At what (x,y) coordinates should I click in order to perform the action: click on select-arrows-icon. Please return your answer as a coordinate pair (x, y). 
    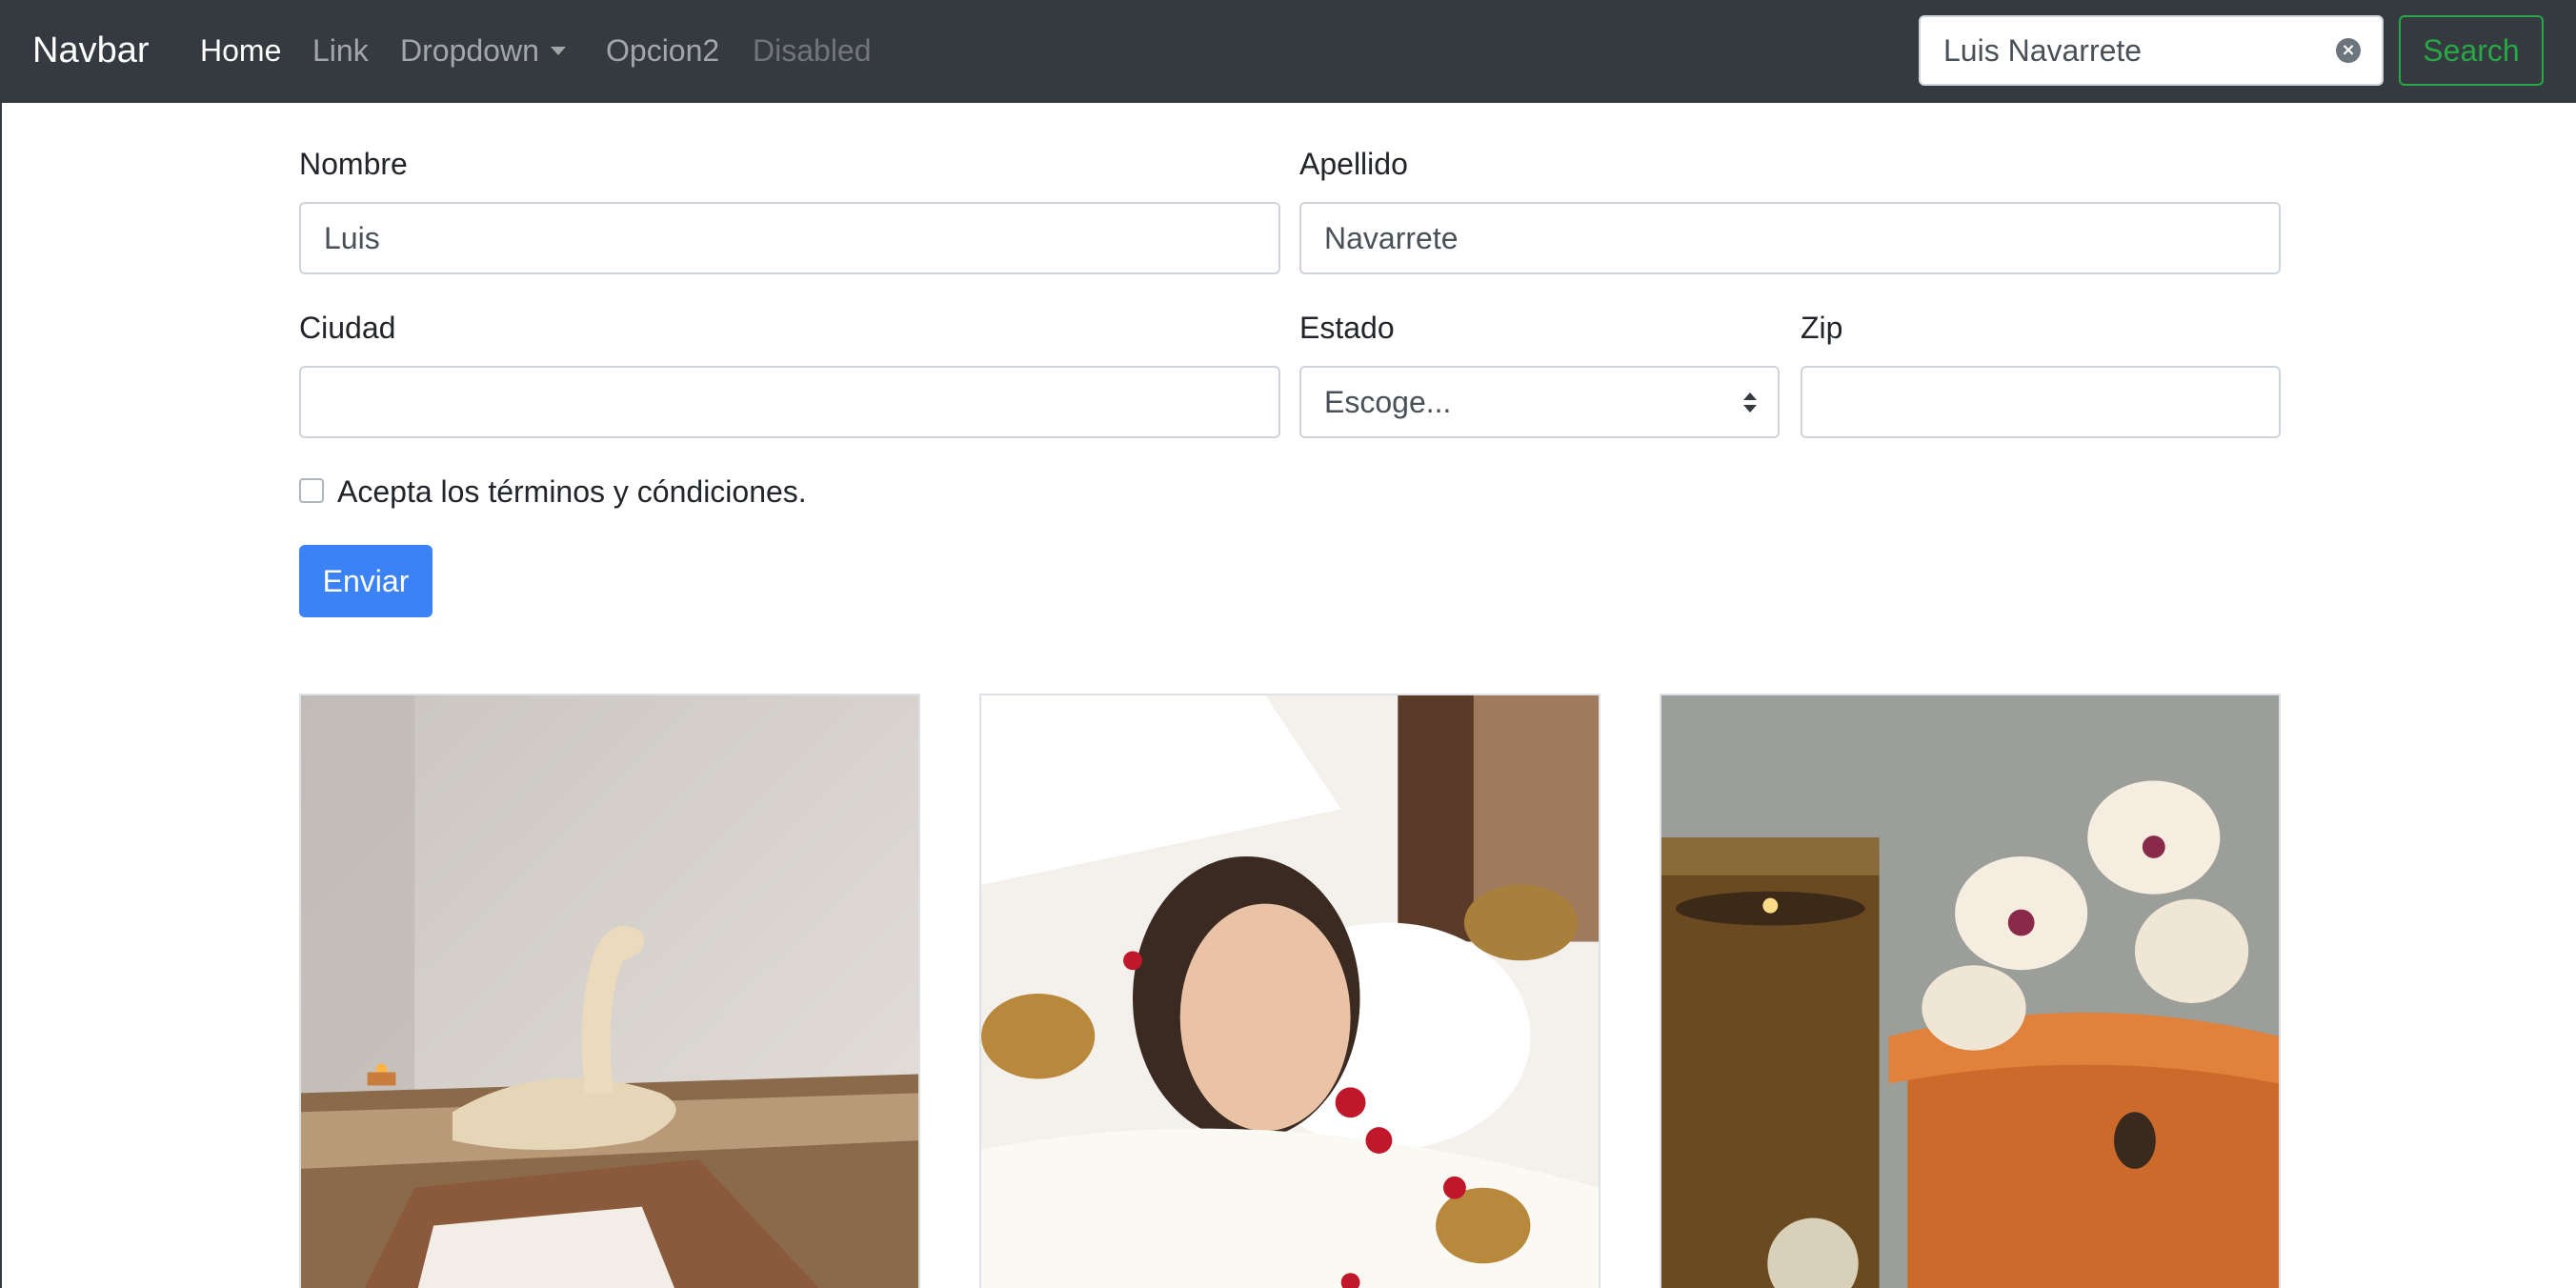
    Looking at the image, I should click on (1750, 403).